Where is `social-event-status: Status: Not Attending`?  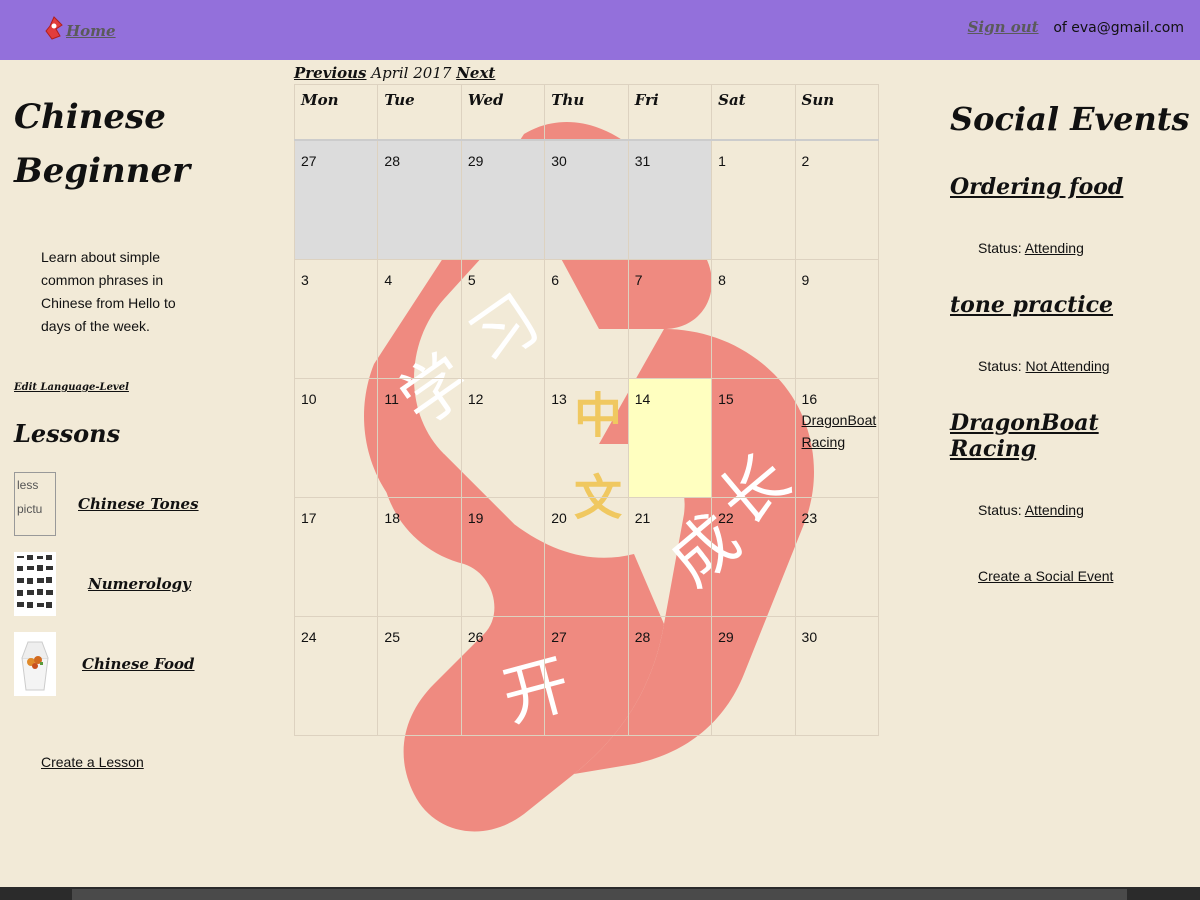 social-event-status: Status: Not Attending is located at coordinates (1084, 366).